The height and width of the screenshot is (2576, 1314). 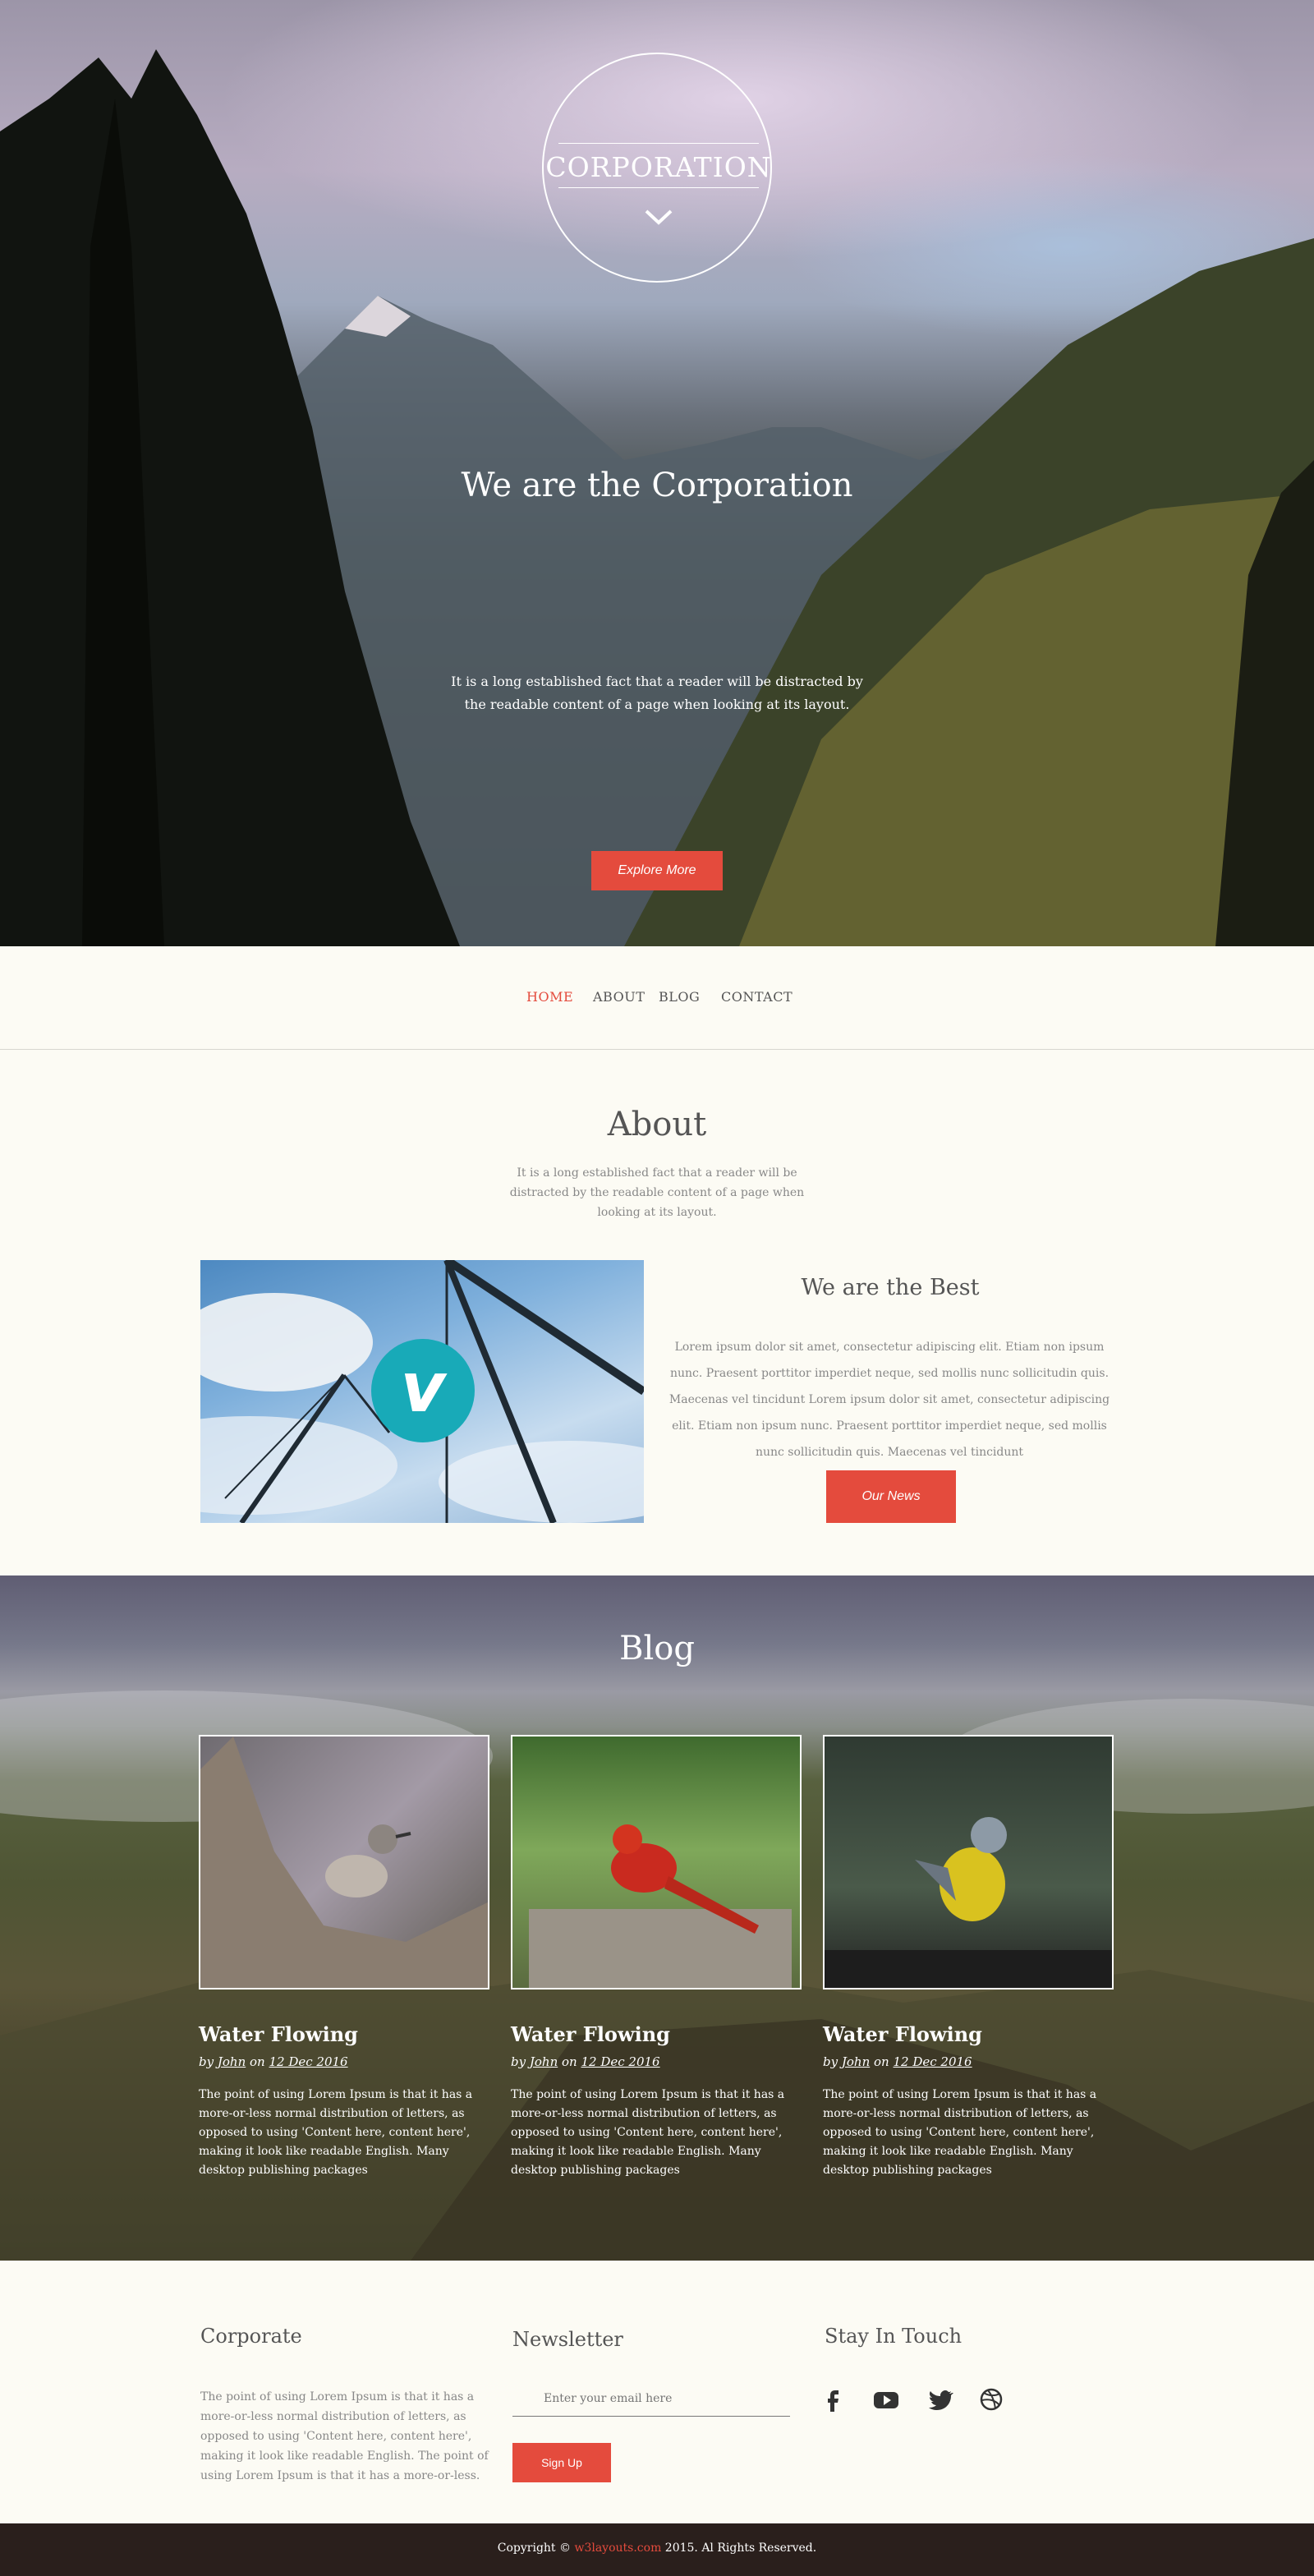 I want to click on youtube-icon, so click(x=886, y=2399).